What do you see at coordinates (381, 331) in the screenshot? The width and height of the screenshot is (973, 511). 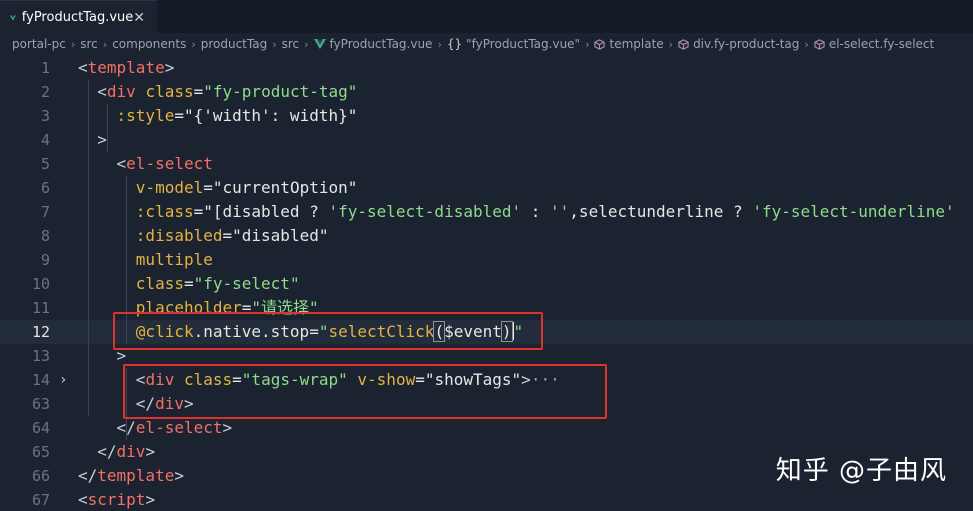 I see `code-token: selectClick` at bounding box center [381, 331].